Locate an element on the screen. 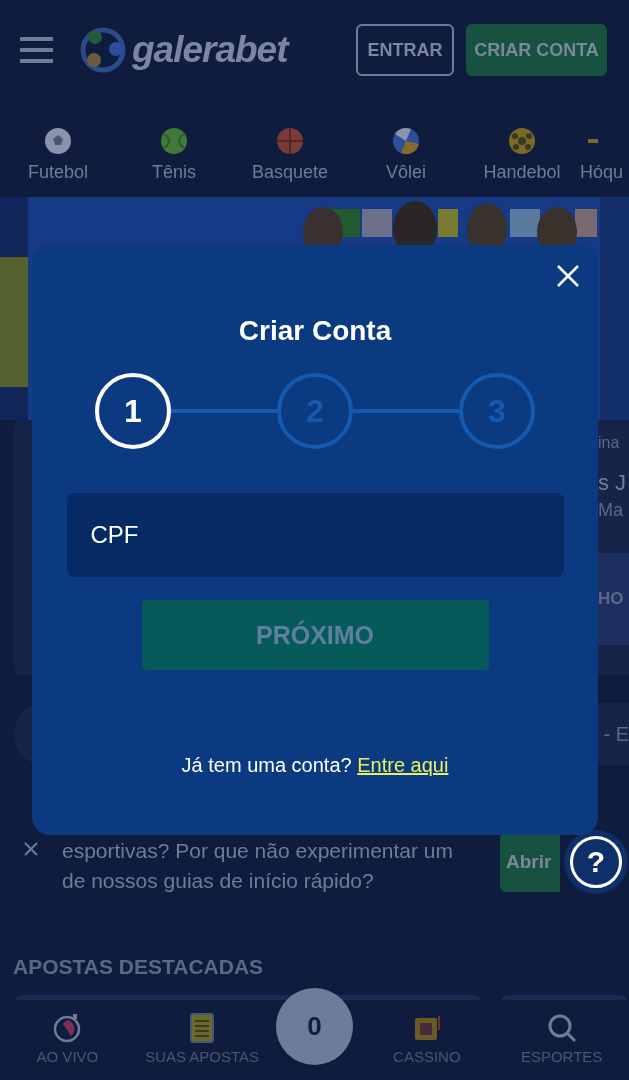 The width and height of the screenshot is (629, 1080). sport-tab: Basquete is located at coordinates (290, 141).